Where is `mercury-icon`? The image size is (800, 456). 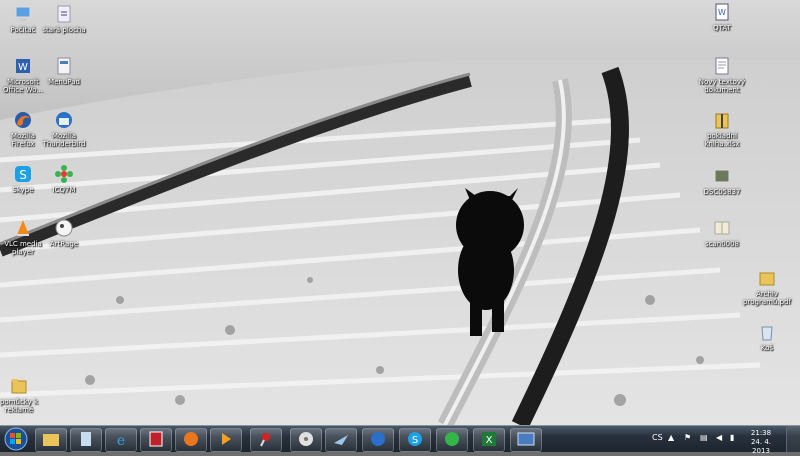 mercury-icon is located at coordinates (341, 440).